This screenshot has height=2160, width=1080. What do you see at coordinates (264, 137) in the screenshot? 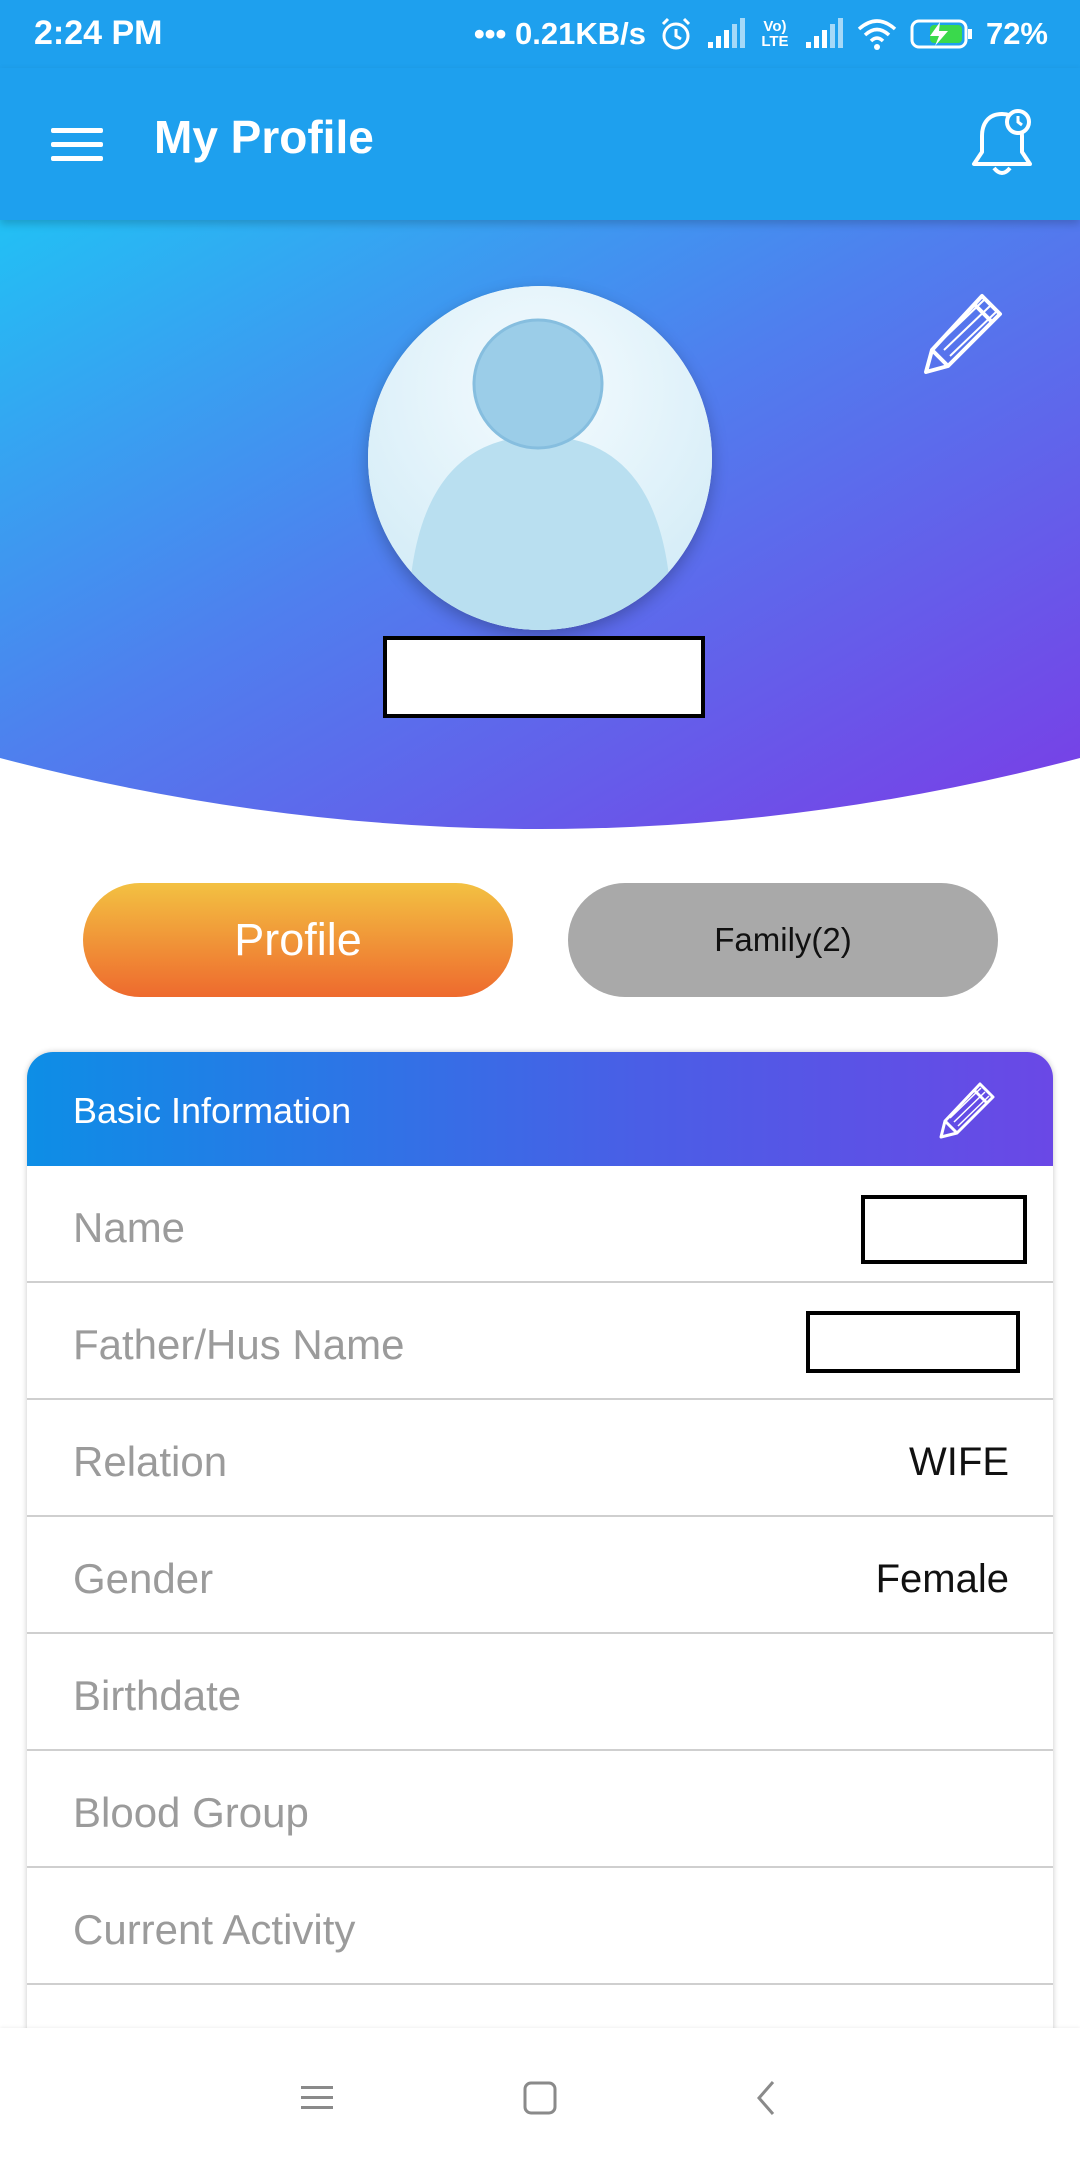
I see `page-title: My Profile` at bounding box center [264, 137].